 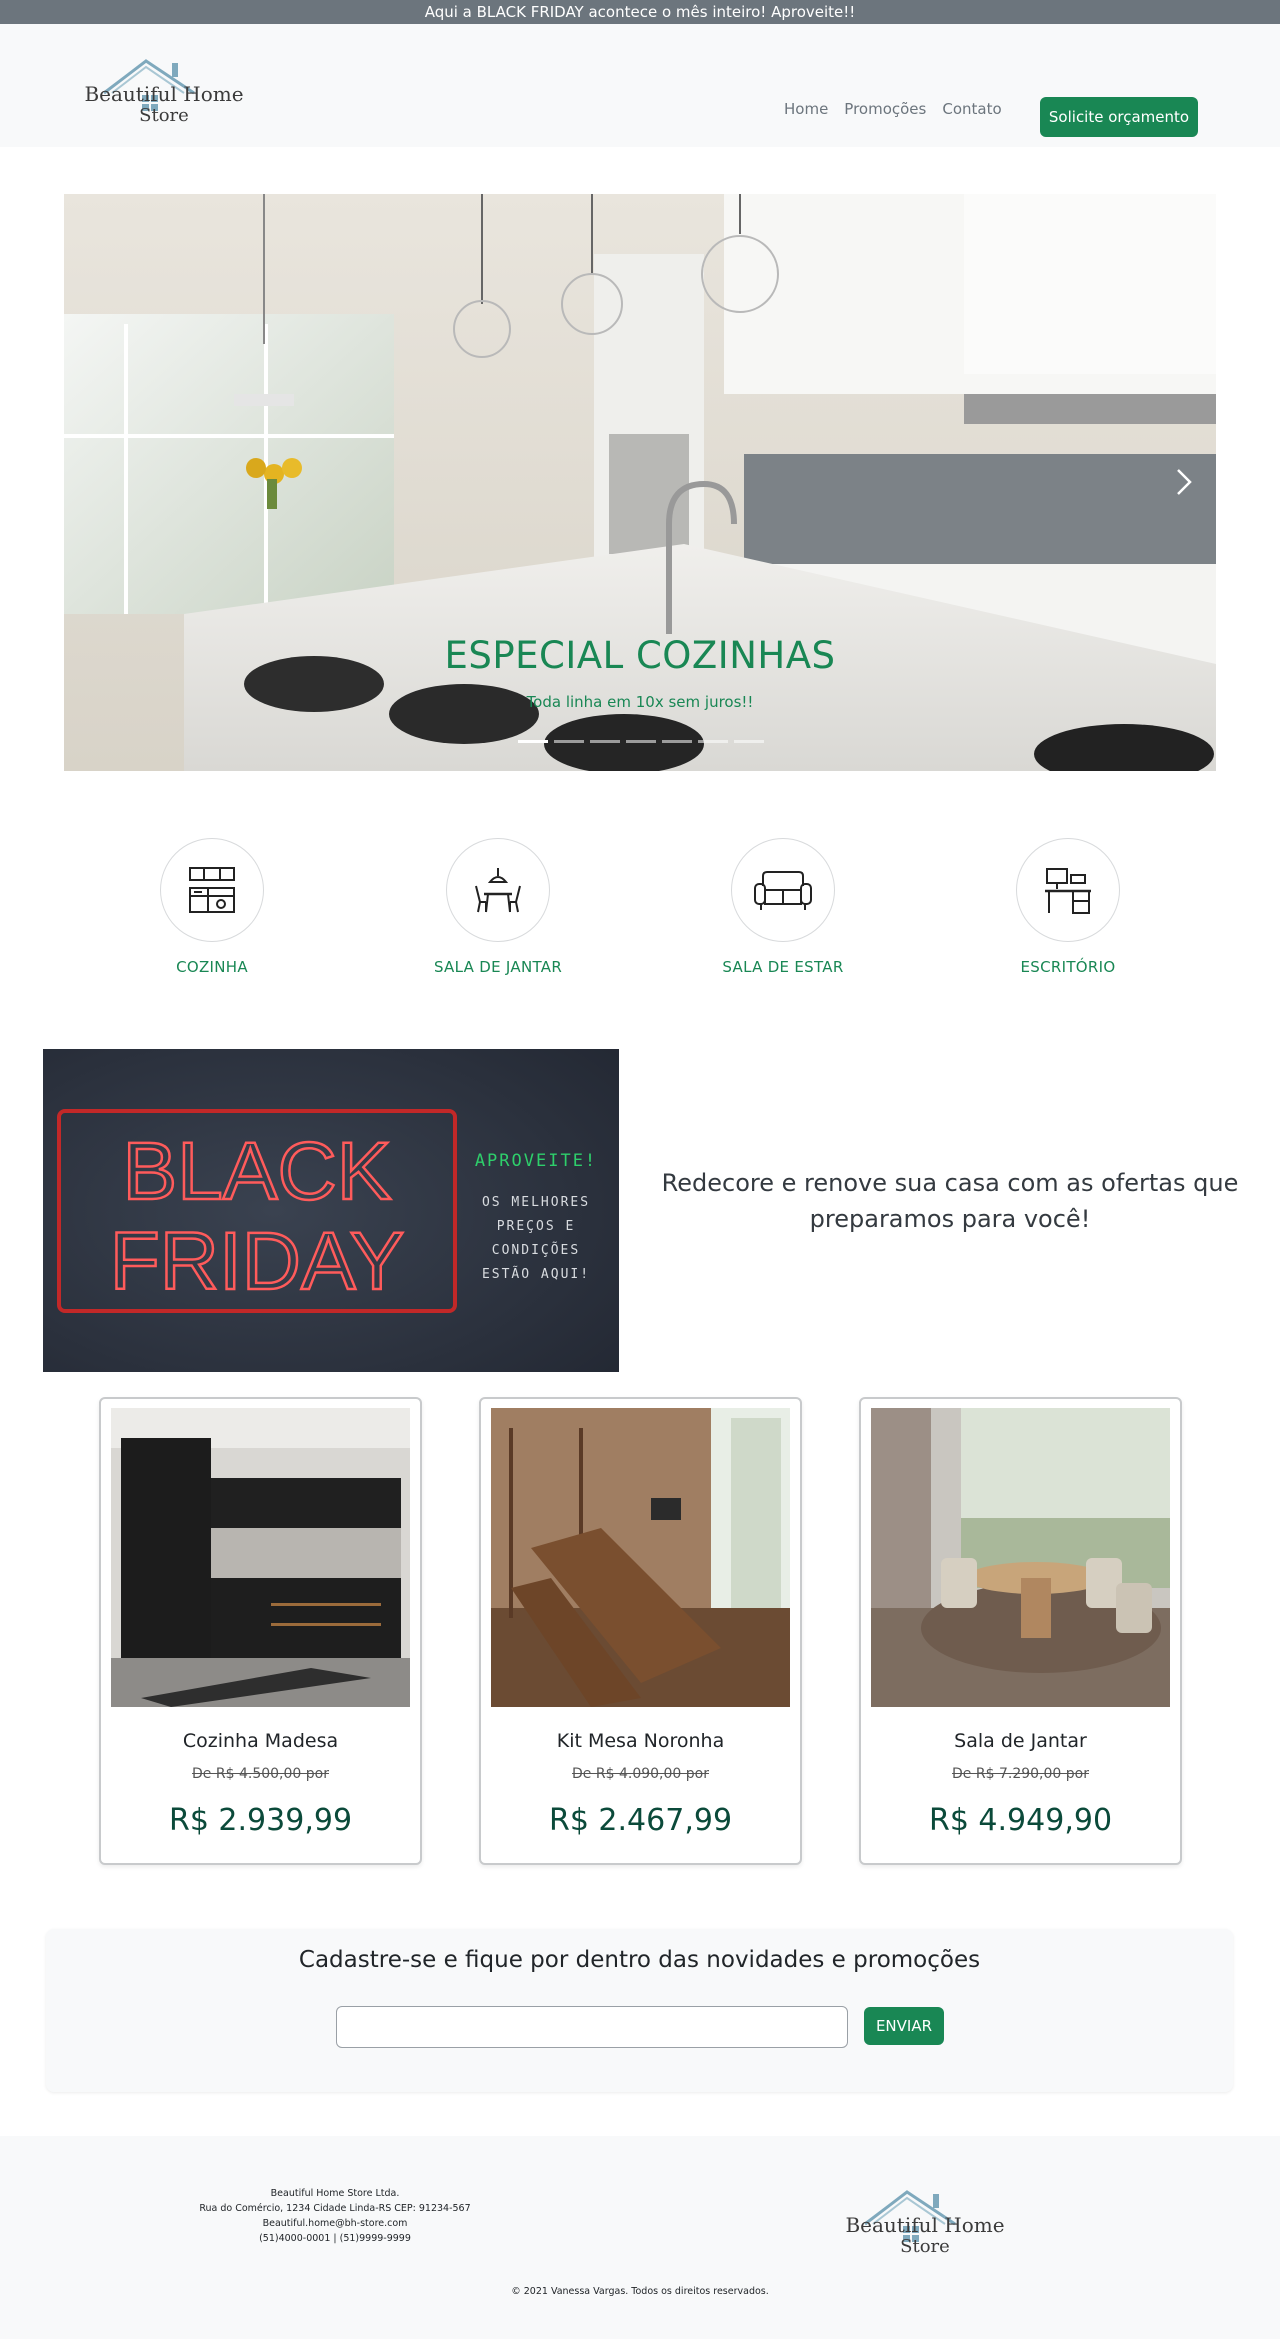 I want to click on svg-text: CONDIÇÕES, so click(x=536, y=1250).